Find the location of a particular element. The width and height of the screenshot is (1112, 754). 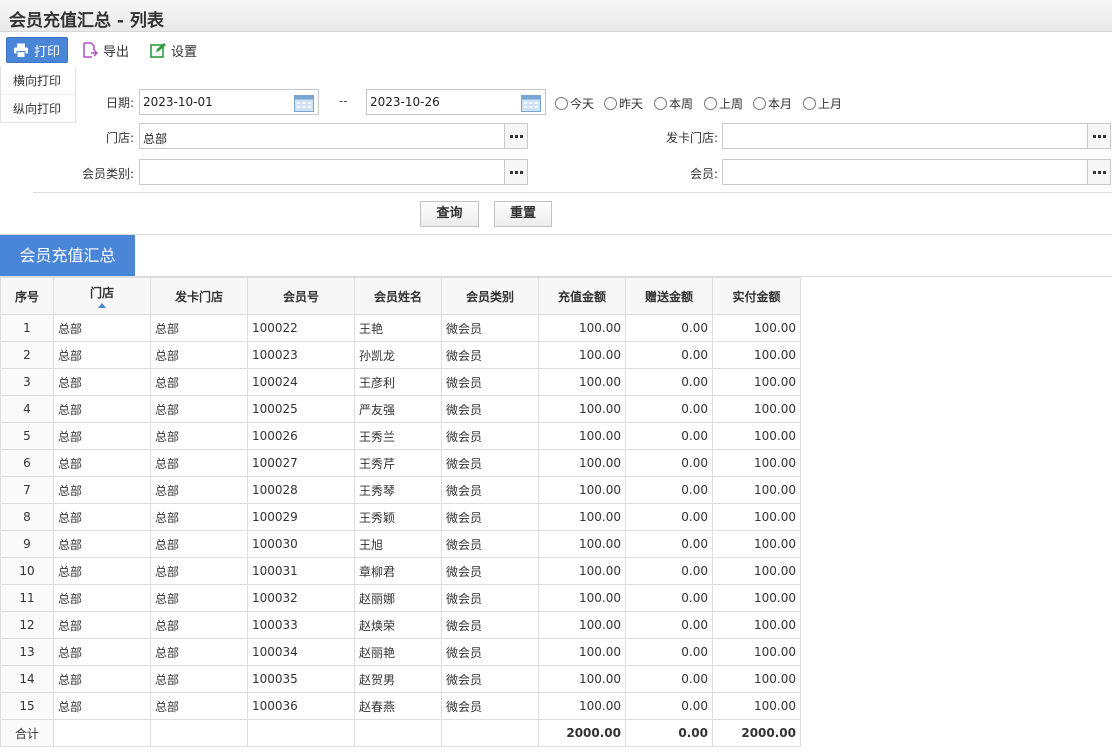

table-row: 5 总部 总部 100026 王秀兰 微会员 100.00 0.00 100.00 is located at coordinates (400, 436).